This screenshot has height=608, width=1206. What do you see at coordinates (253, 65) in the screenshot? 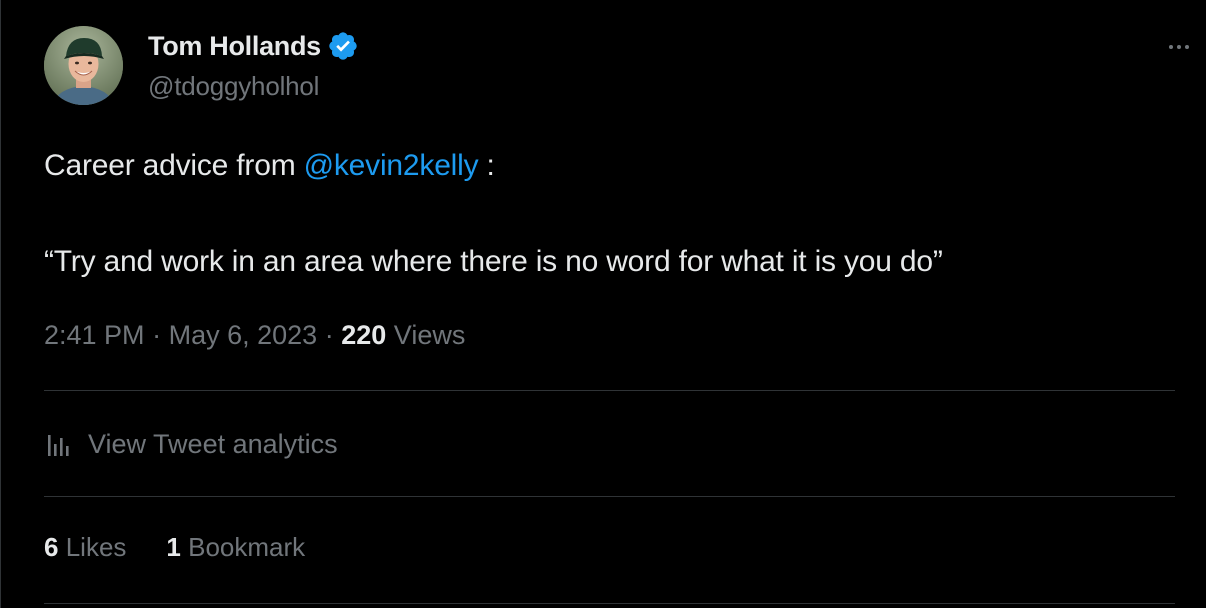
I see `author-info: Tom Hollands @tdoggyholhol` at bounding box center [253, 65].